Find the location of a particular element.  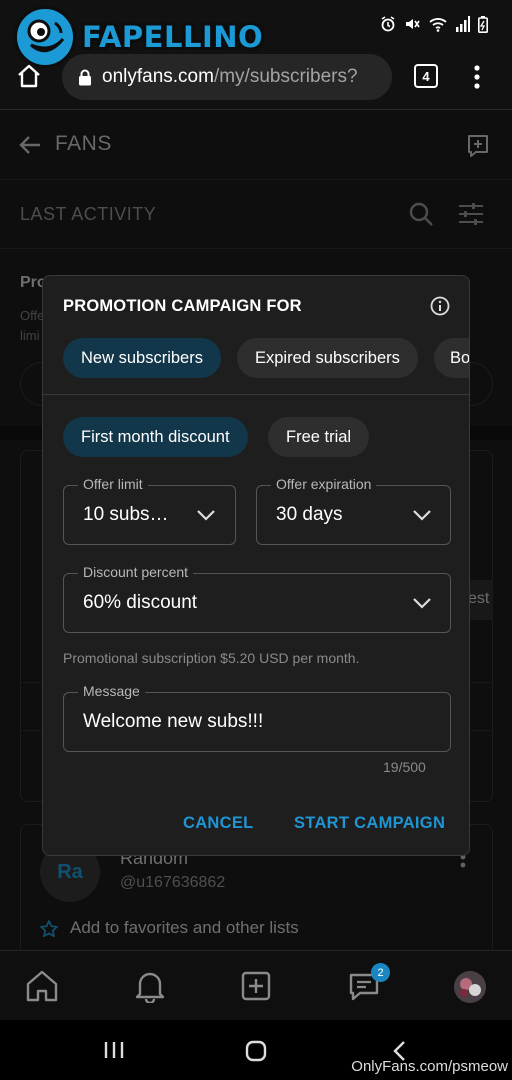

lock-icon is located at coordinates (85, 77).